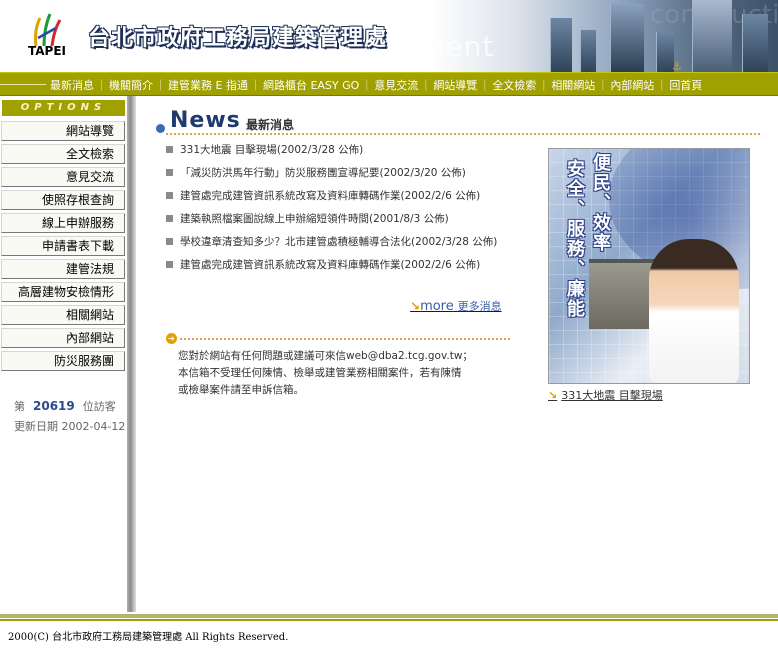  Describe the element at coordinates (574, 239) in the screenshot. I see `slogan-line-2: 安全、服務、廉能` at that location.